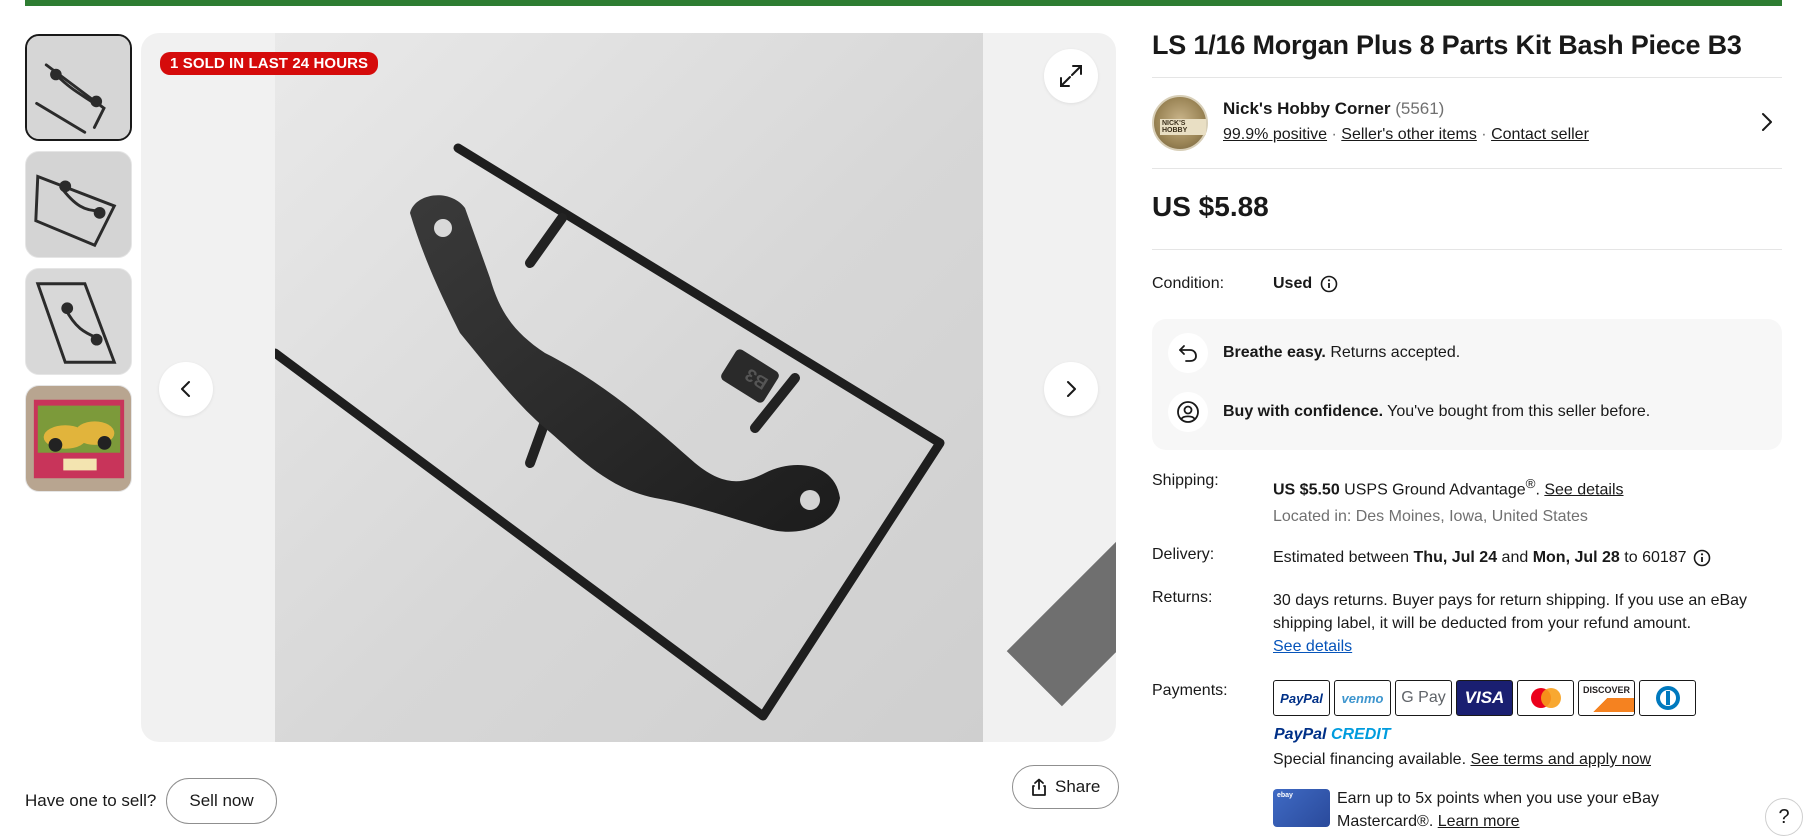 The height and width of the screenshot is (840, 1807). What do you see at coordinates (1306, 490) in the screenshot?
I see `shipping-cost: US $5.50` at bounding box center [1306, 490].